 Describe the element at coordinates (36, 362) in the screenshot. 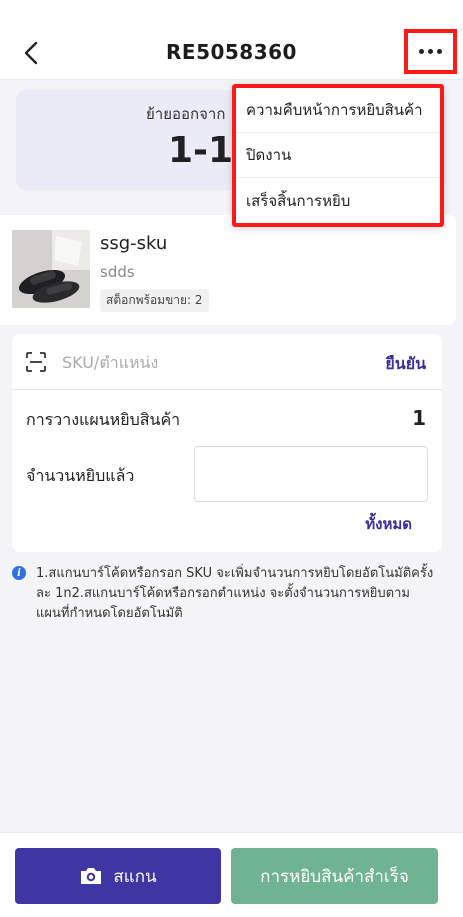

I see `scan-icon` at that location.